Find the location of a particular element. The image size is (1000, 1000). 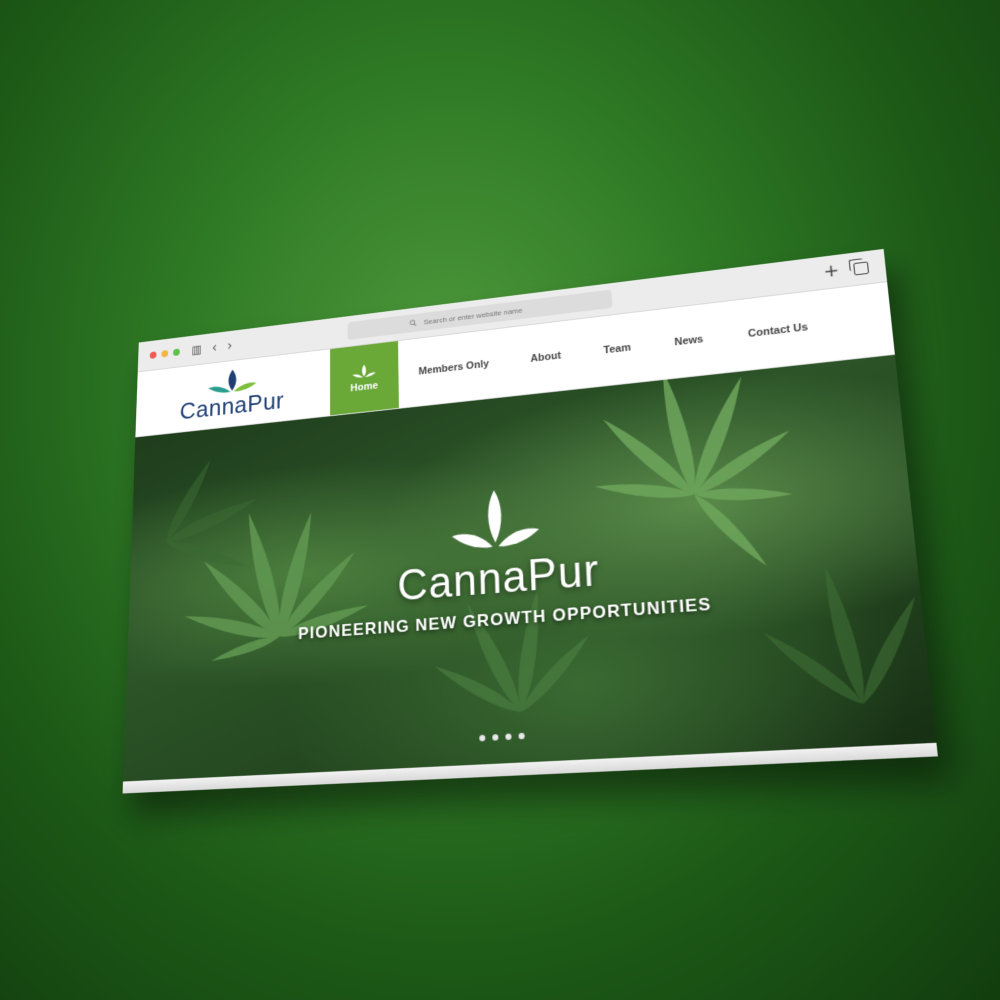

tabs-overview-icon is located at coordinates (861, 268).